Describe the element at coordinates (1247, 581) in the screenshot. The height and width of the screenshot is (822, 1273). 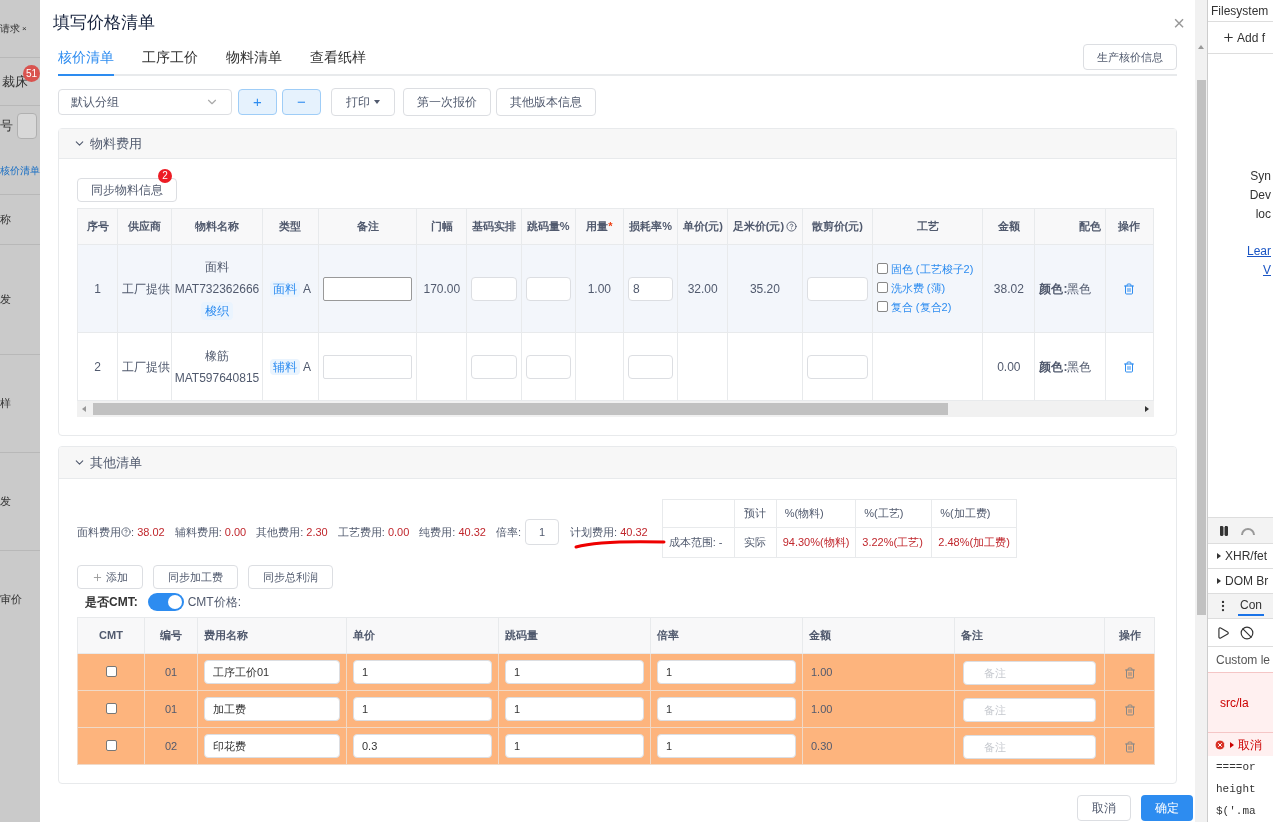
I see `section-label: DOM Br` at that location.